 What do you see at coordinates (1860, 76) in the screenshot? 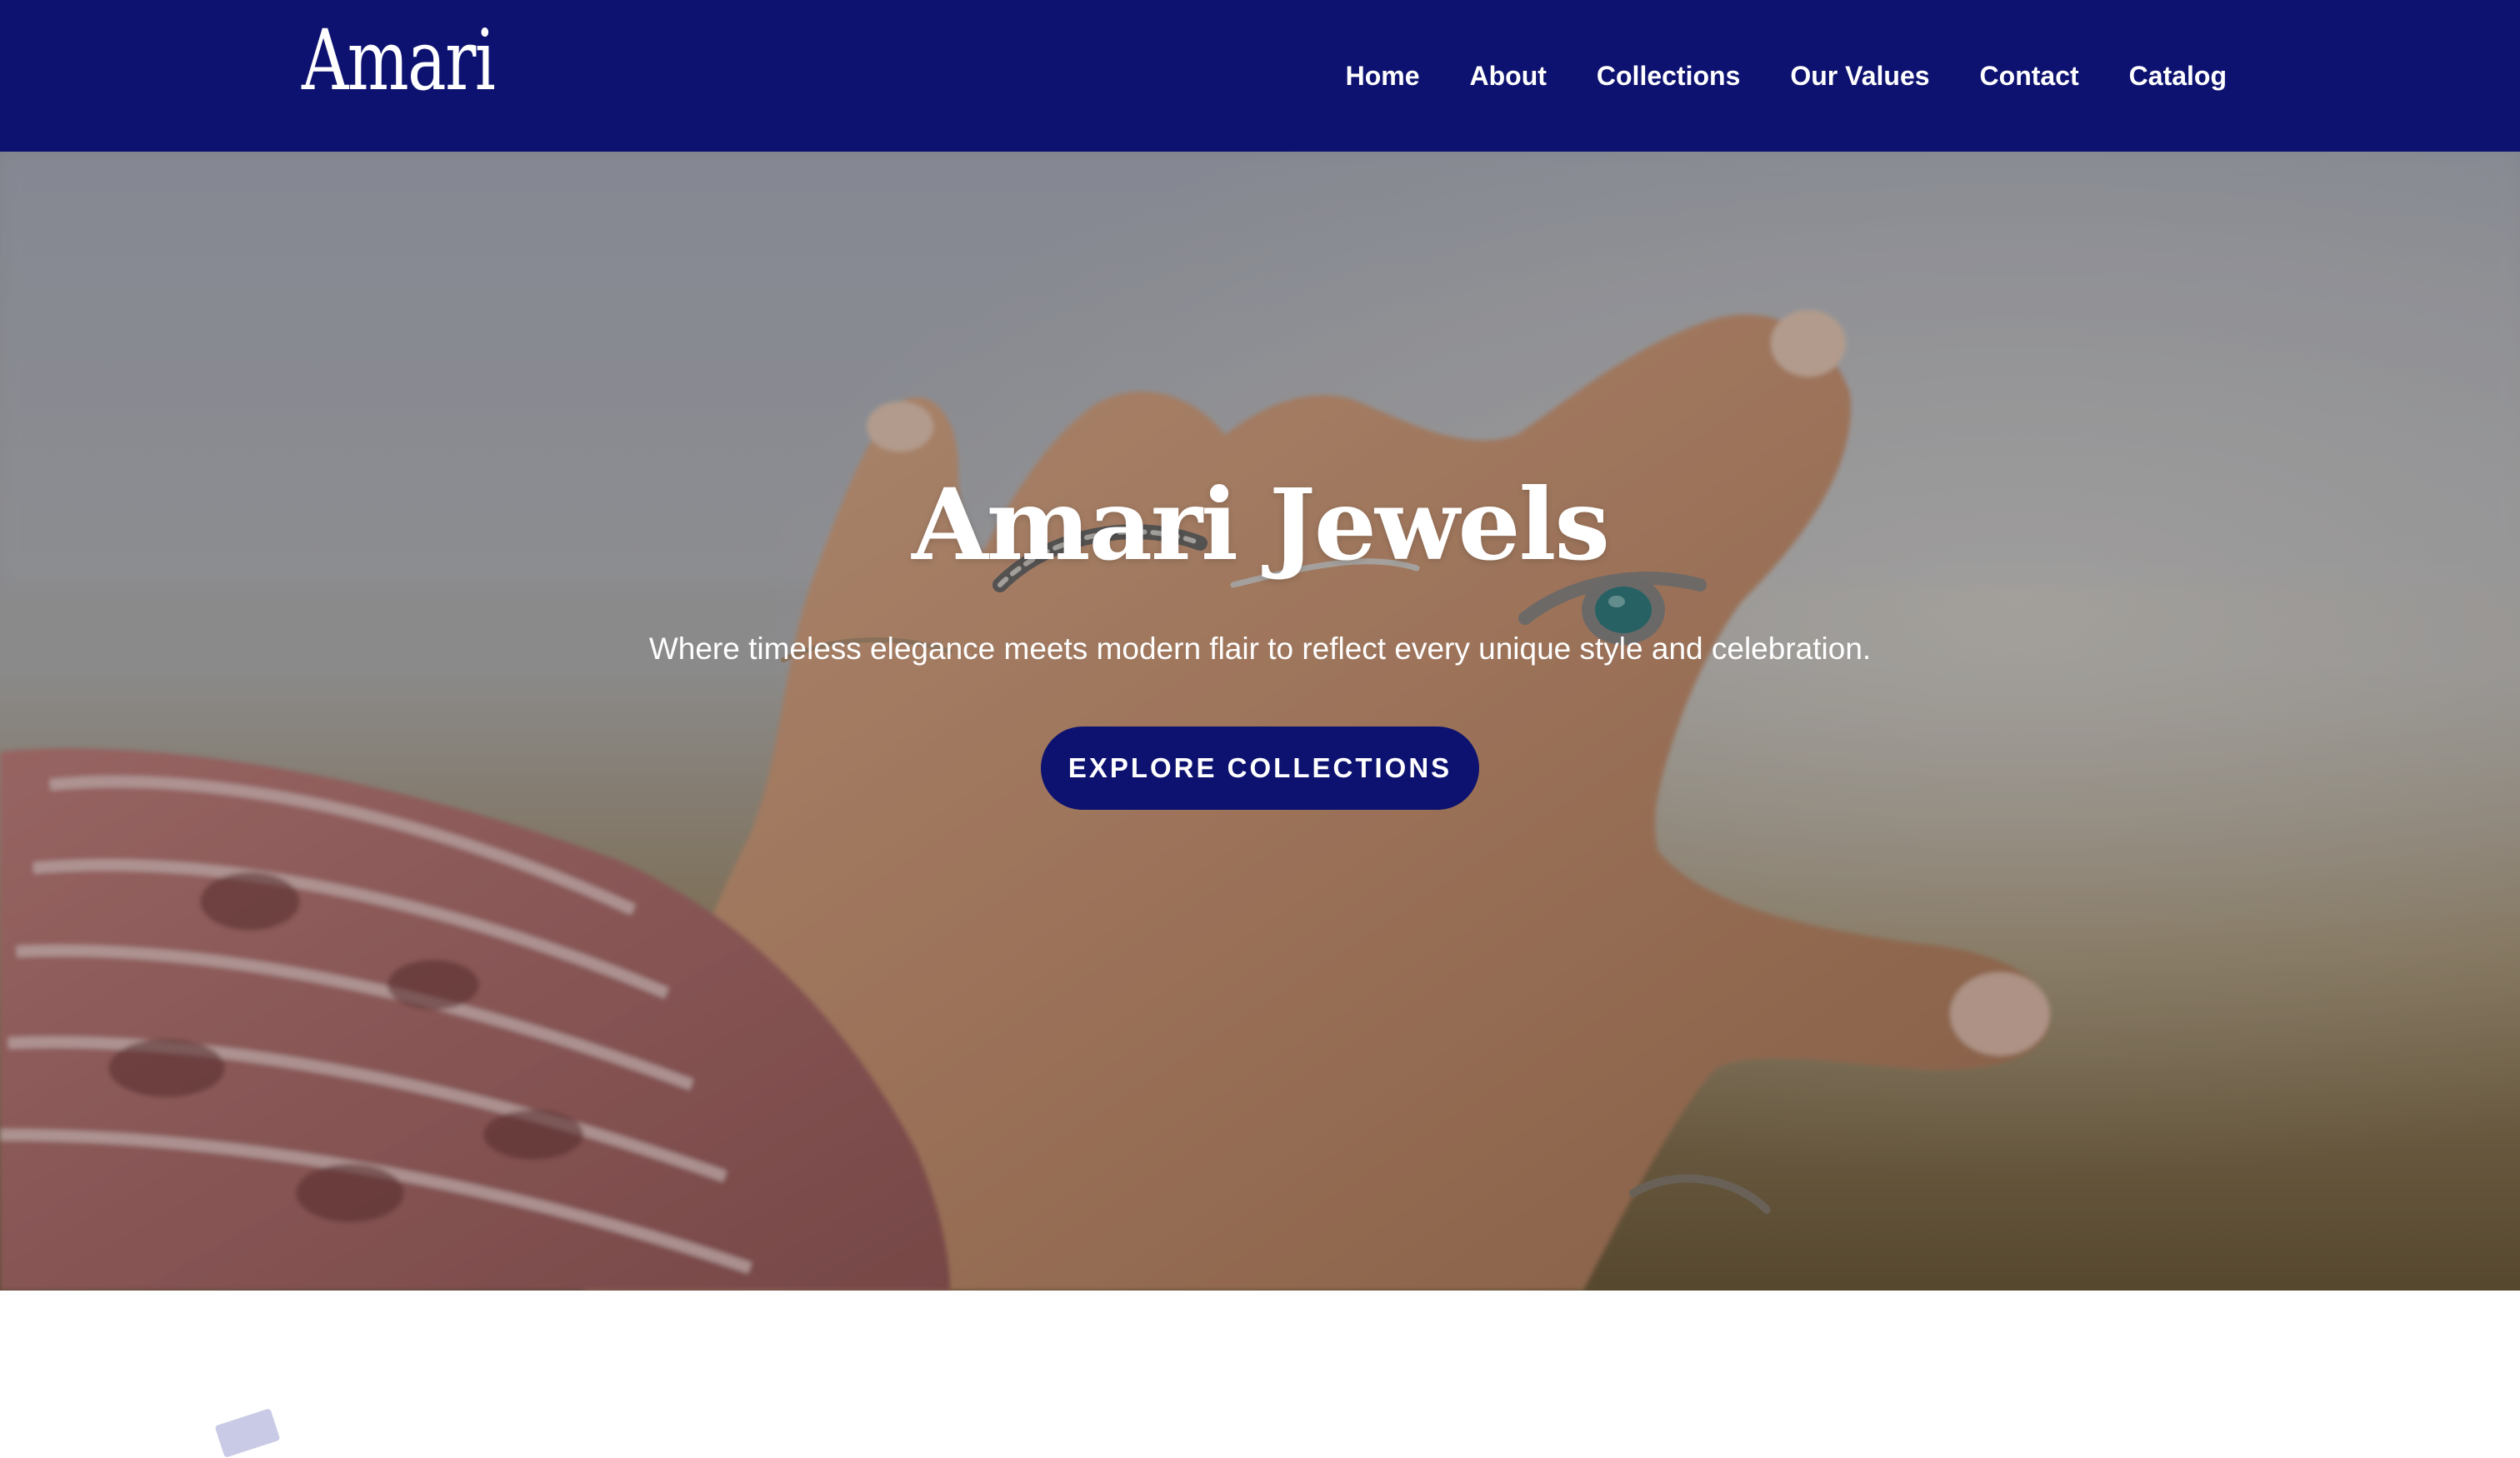
I see `nav-link-our-values: Our Values` at bounding box center [1860, 76].